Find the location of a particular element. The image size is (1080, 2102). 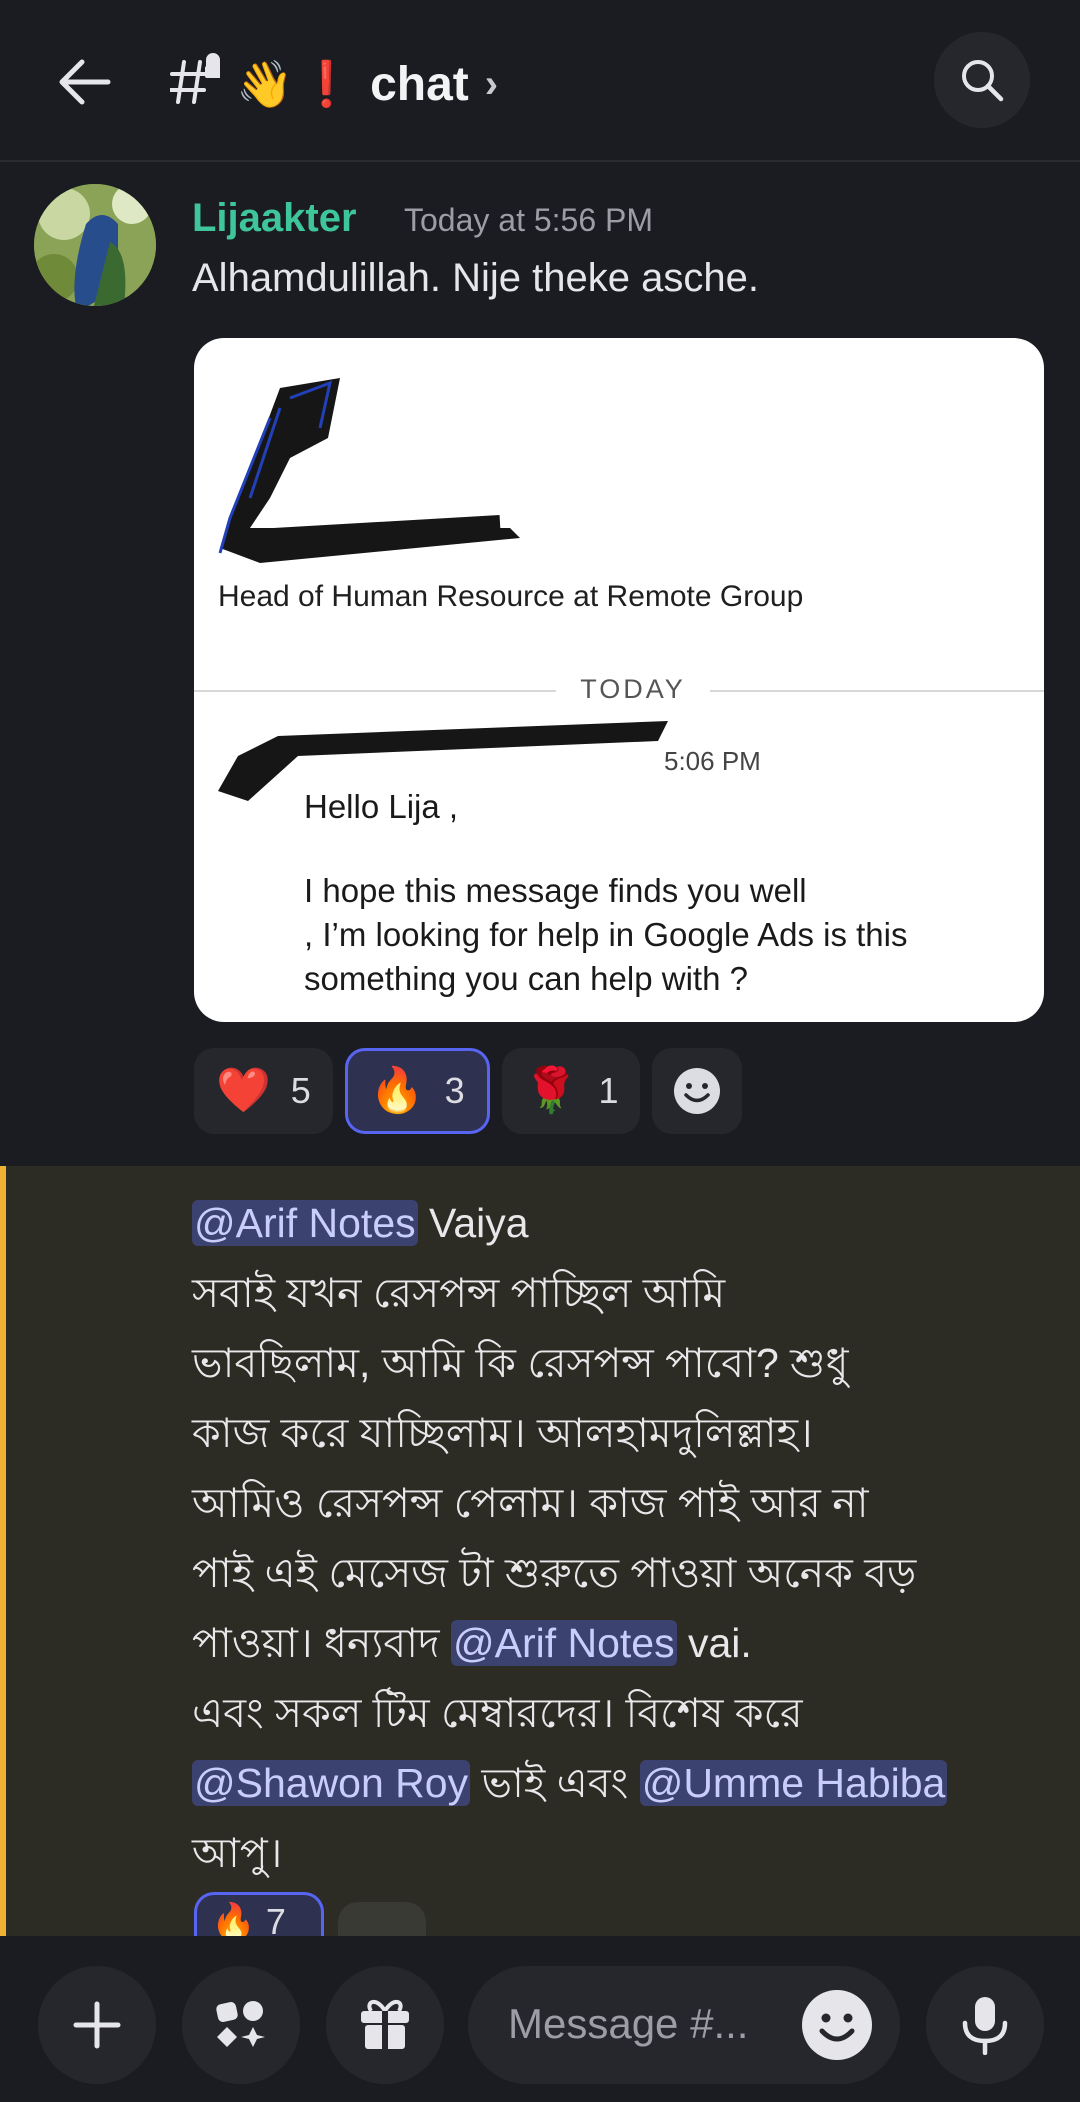

heart-emoji: ❤️ is located at coordinates (243, 1090).